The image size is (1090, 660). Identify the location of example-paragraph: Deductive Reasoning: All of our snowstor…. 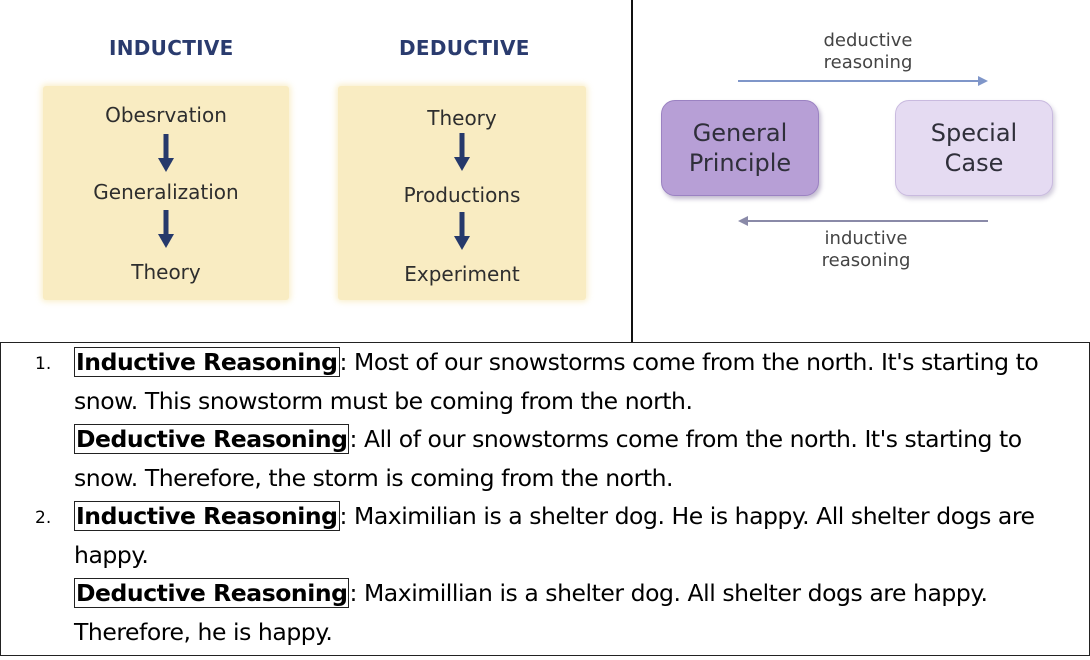
(577, 458).